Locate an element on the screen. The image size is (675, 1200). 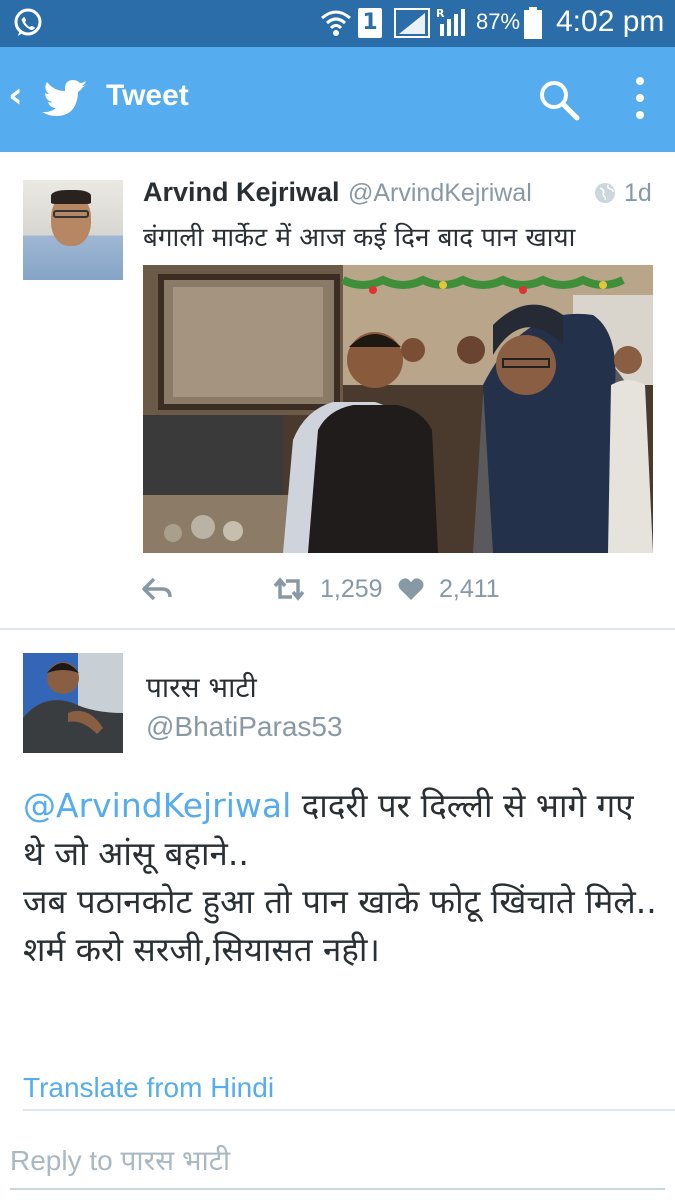
search-icon is located at coordinates (559, 100).